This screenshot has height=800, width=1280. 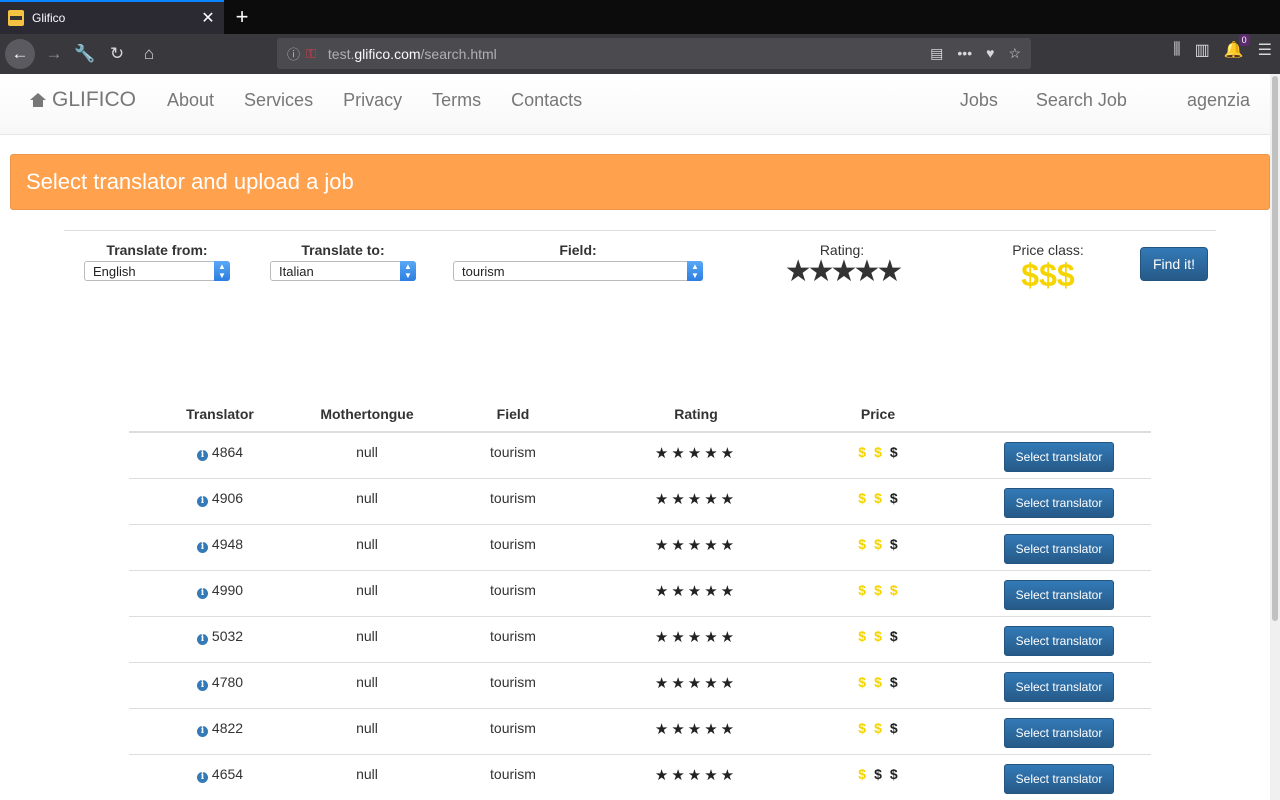 What do you see at coordinates (227, 544) in the screenshot?
I see `translator-id: 4948` at bounding box center [227, 544].